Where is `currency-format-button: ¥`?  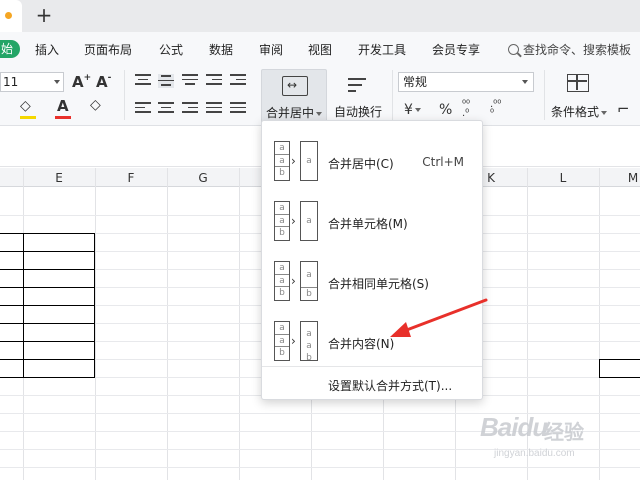
currency-format-button: ¥ is located at coordinates (412, 110).